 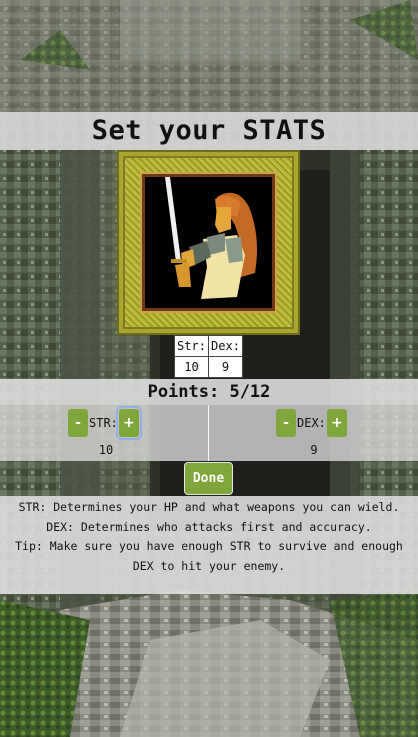 I want to click on dex-control: - DEX: +, so click(x=311, y=423).